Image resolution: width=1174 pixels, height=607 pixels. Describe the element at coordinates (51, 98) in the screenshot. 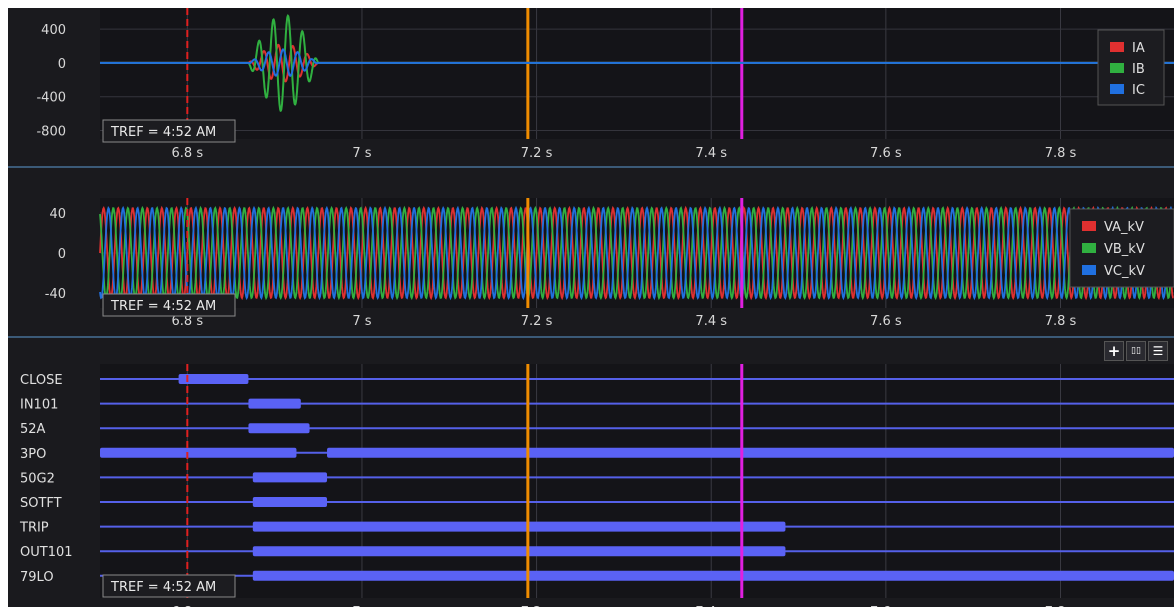

I see `y-tick-label: -400` at that location.